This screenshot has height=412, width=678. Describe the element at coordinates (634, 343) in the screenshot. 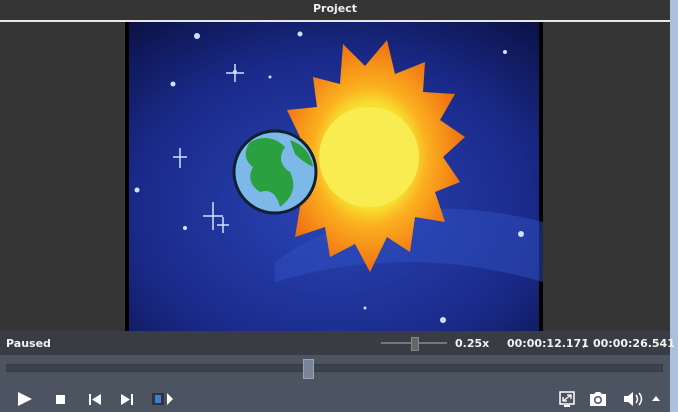

I see `total-time: 00:00:26.541` at that location.